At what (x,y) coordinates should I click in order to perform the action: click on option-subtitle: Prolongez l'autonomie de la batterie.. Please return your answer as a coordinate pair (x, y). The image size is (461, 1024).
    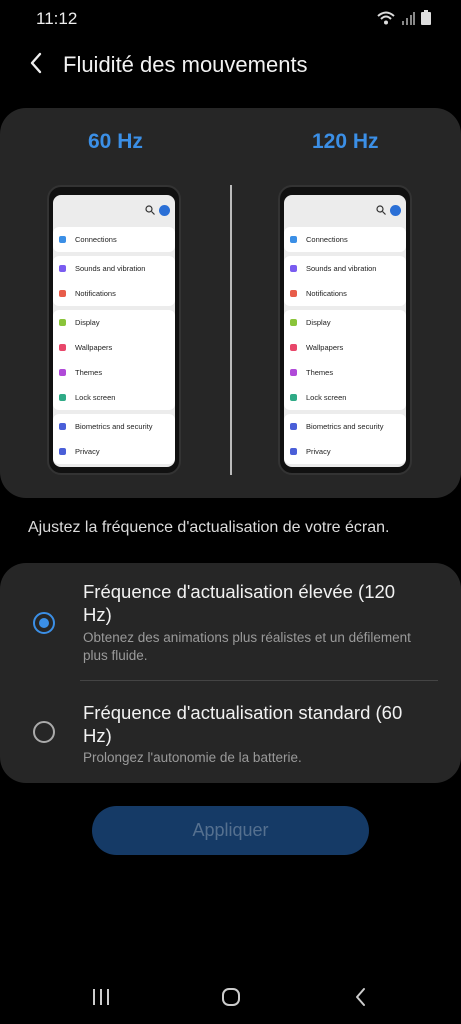
    Looking at the image, I should click on (192, 757).